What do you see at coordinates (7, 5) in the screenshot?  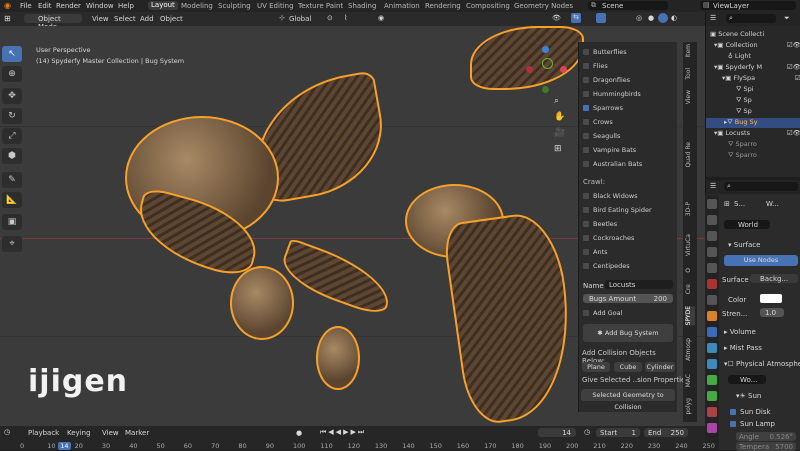 I see `blender-logo-icon: ◉` at bounding box center [7, 5].